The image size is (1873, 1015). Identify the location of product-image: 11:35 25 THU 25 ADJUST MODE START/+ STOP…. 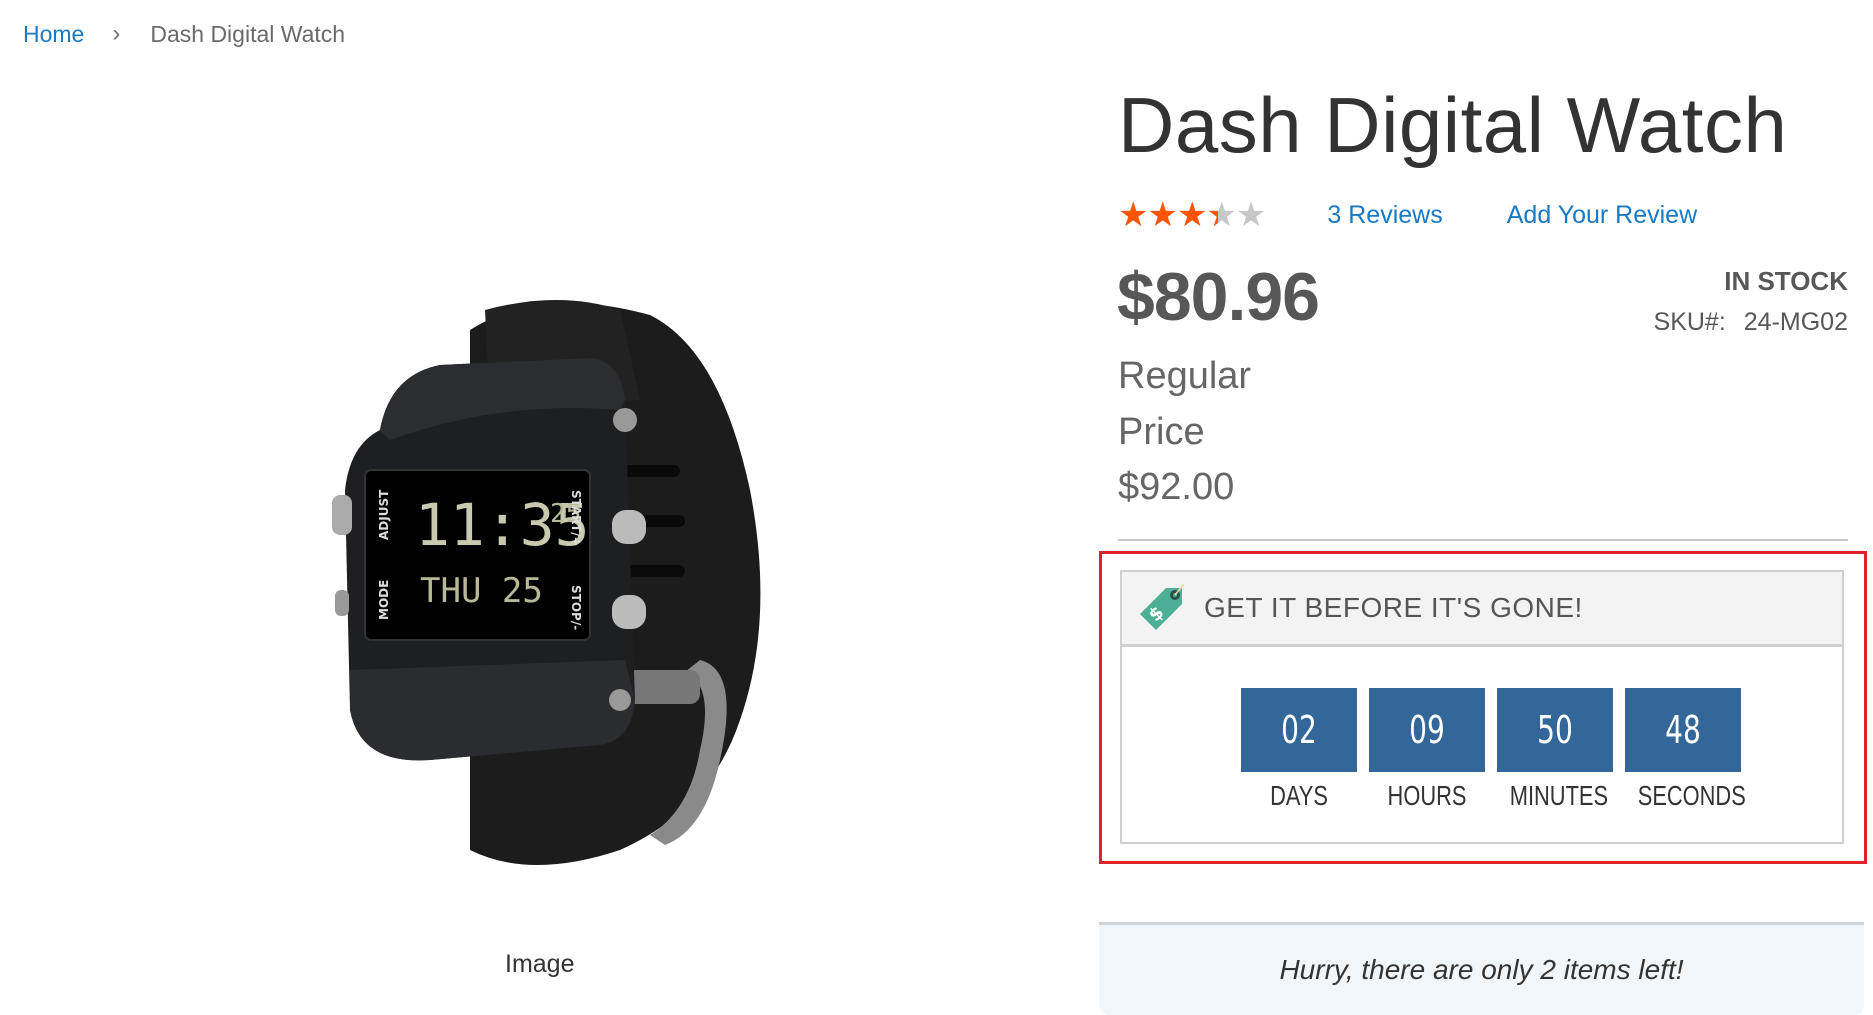
(545, 580).